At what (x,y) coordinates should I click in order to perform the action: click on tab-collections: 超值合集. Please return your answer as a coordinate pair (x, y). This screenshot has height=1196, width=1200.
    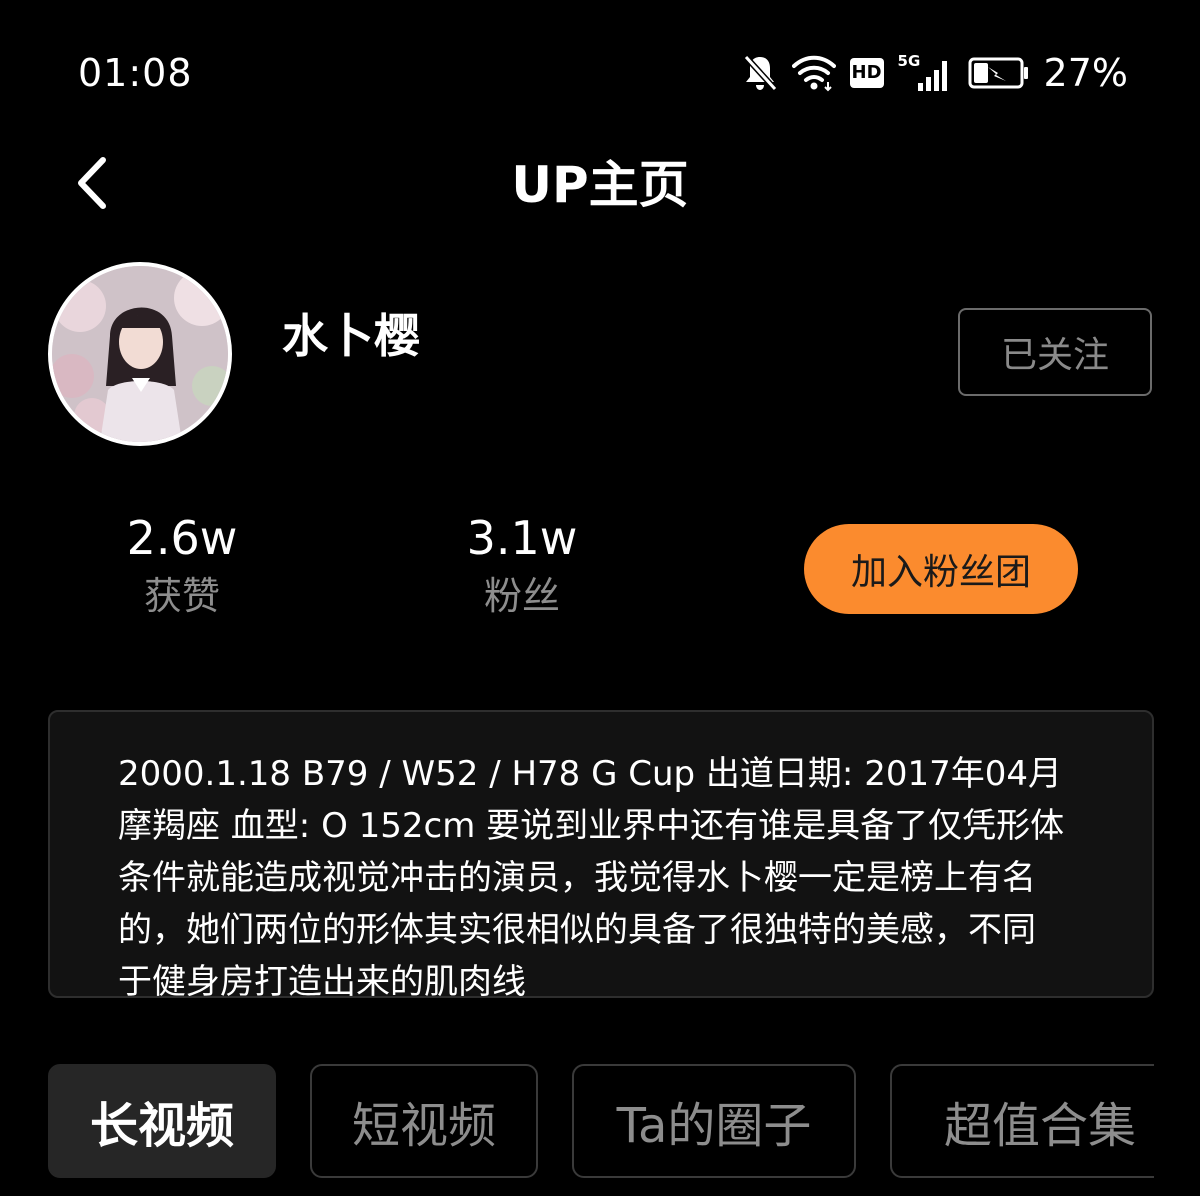
    Looking at the image, I should click on (1022, 1121).